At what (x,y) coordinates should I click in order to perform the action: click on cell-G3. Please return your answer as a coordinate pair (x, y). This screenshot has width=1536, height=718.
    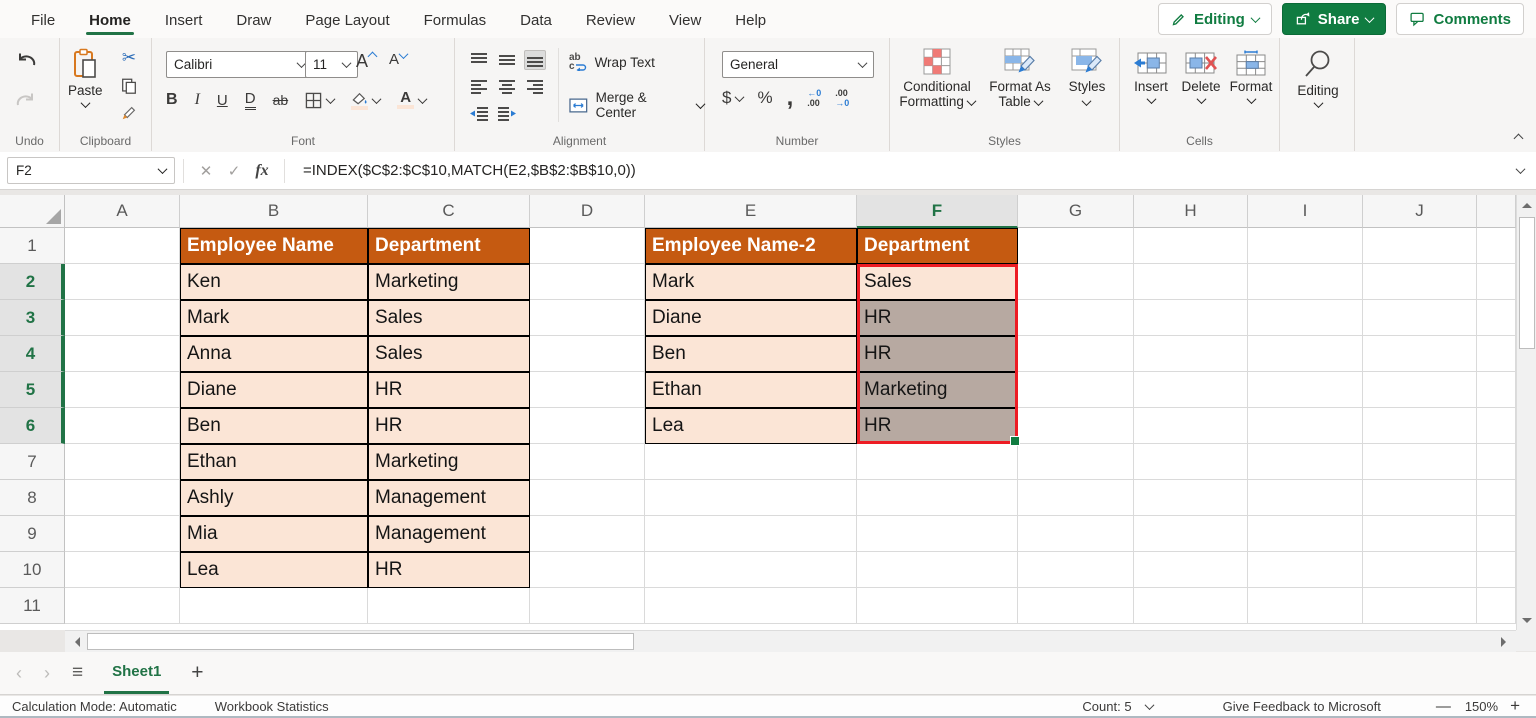
    Looking at the image, I should click on (1076, 318).